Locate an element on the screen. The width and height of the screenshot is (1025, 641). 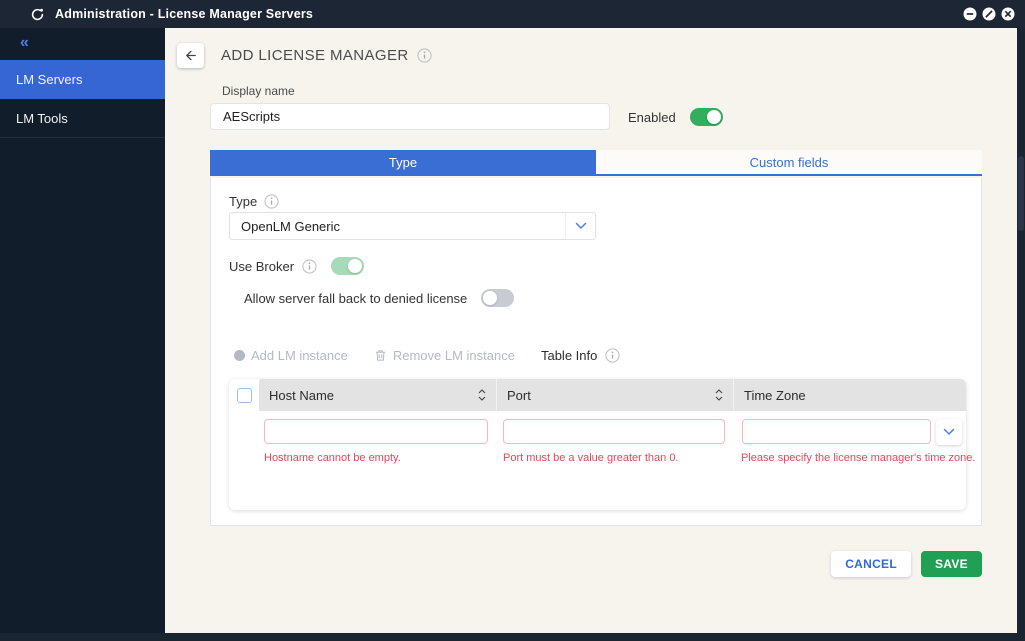
host-name-error: Hostname cannot be empty. is located at coordinates (332, 458).